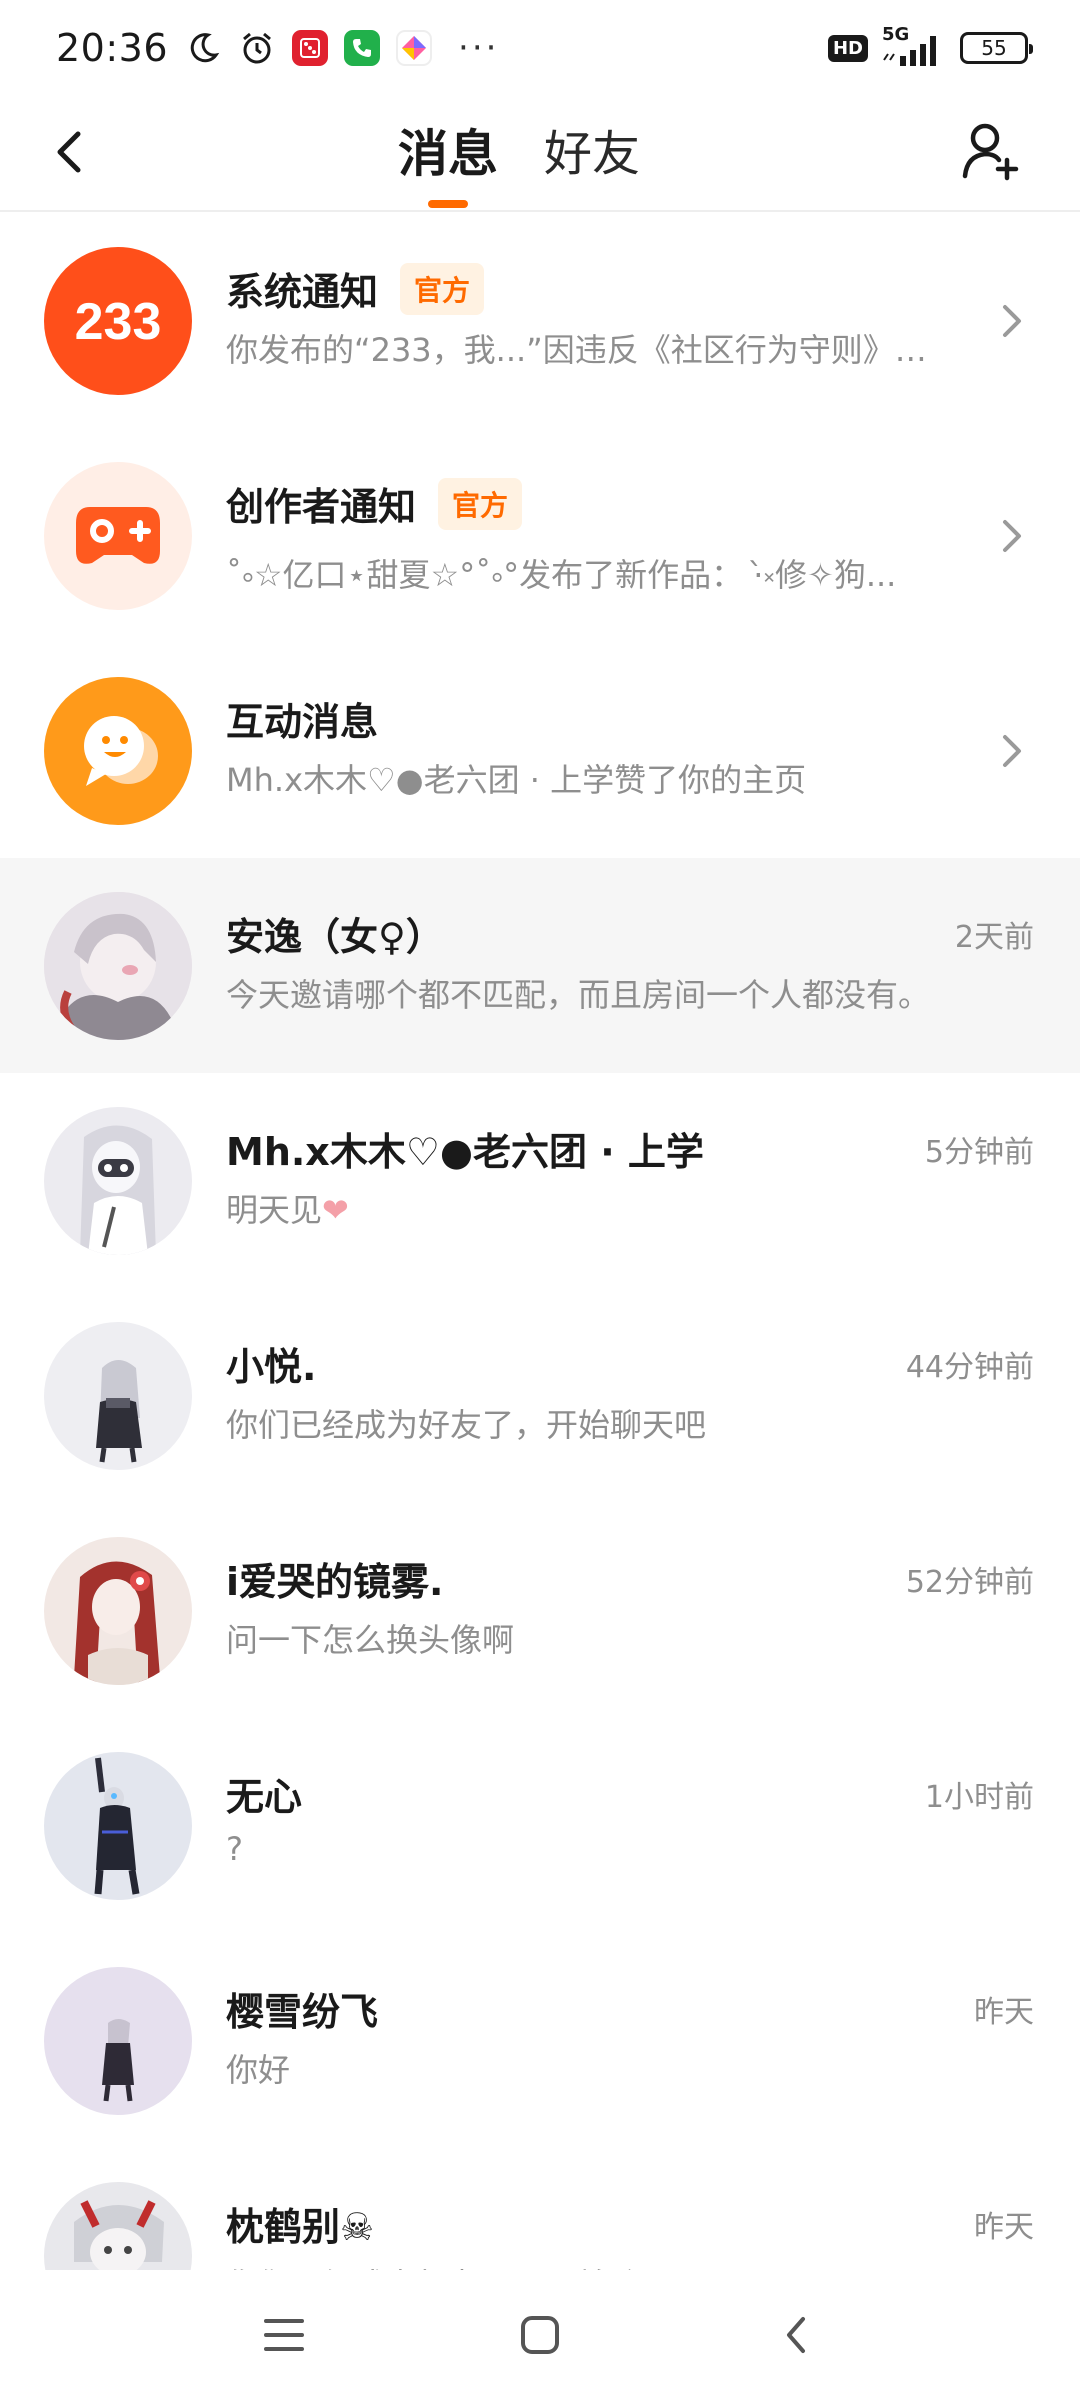  I want to click on list-item-interaction-messages: 互动消息 Mh.x木木♡●老六团 · 上学赞了你的主页, so click(540, 750).